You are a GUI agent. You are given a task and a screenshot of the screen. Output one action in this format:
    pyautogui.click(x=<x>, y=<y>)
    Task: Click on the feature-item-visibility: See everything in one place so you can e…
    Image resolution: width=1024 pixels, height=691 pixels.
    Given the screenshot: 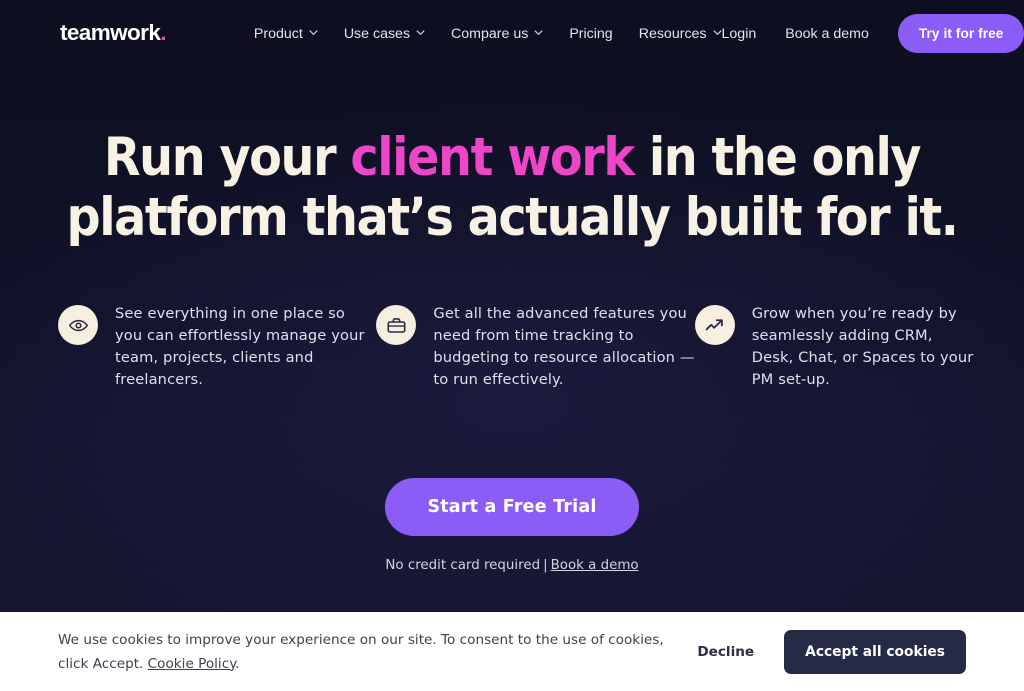 What is the action you would take?
    pyautogui.click(x=217, y=347)
    